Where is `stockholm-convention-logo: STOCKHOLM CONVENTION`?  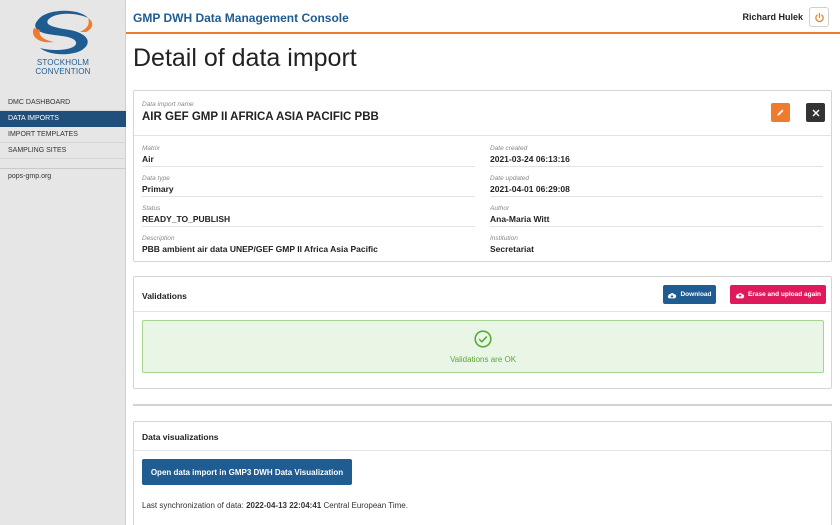
stockholm-convention-logo: STOCKHOLM CONVENTION is located at coordinates (63, 44).